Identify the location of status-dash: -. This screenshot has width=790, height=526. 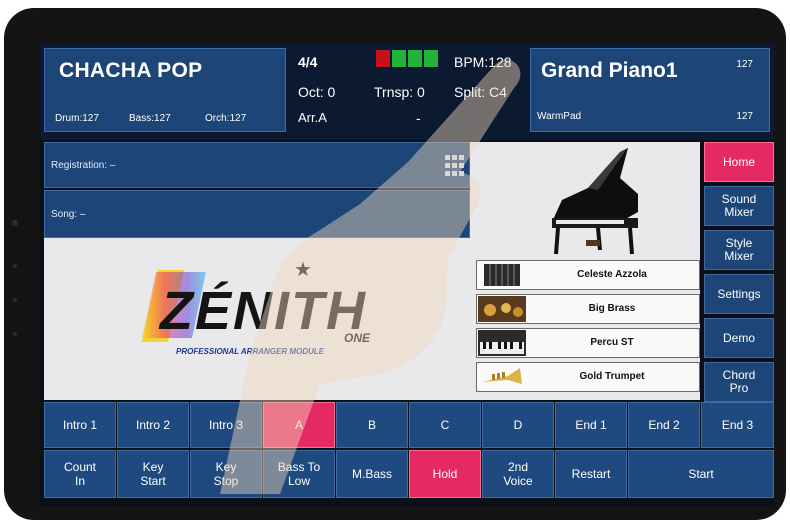
(418, 118).